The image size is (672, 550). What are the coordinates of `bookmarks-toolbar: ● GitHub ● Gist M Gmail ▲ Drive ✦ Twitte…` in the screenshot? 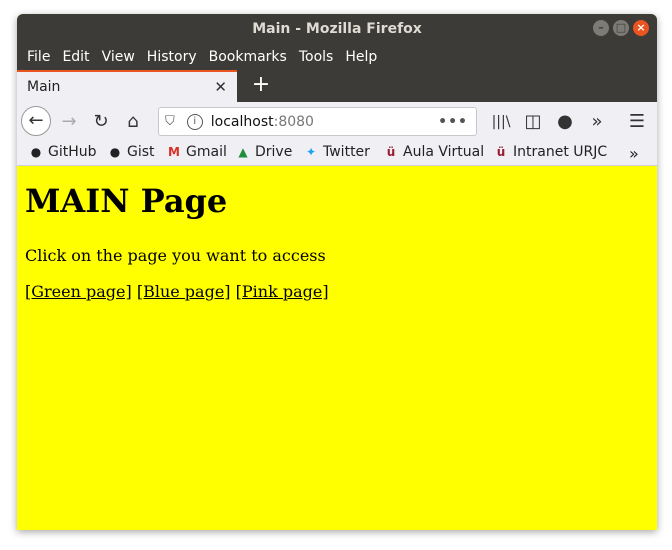 It's located at (337, 154).